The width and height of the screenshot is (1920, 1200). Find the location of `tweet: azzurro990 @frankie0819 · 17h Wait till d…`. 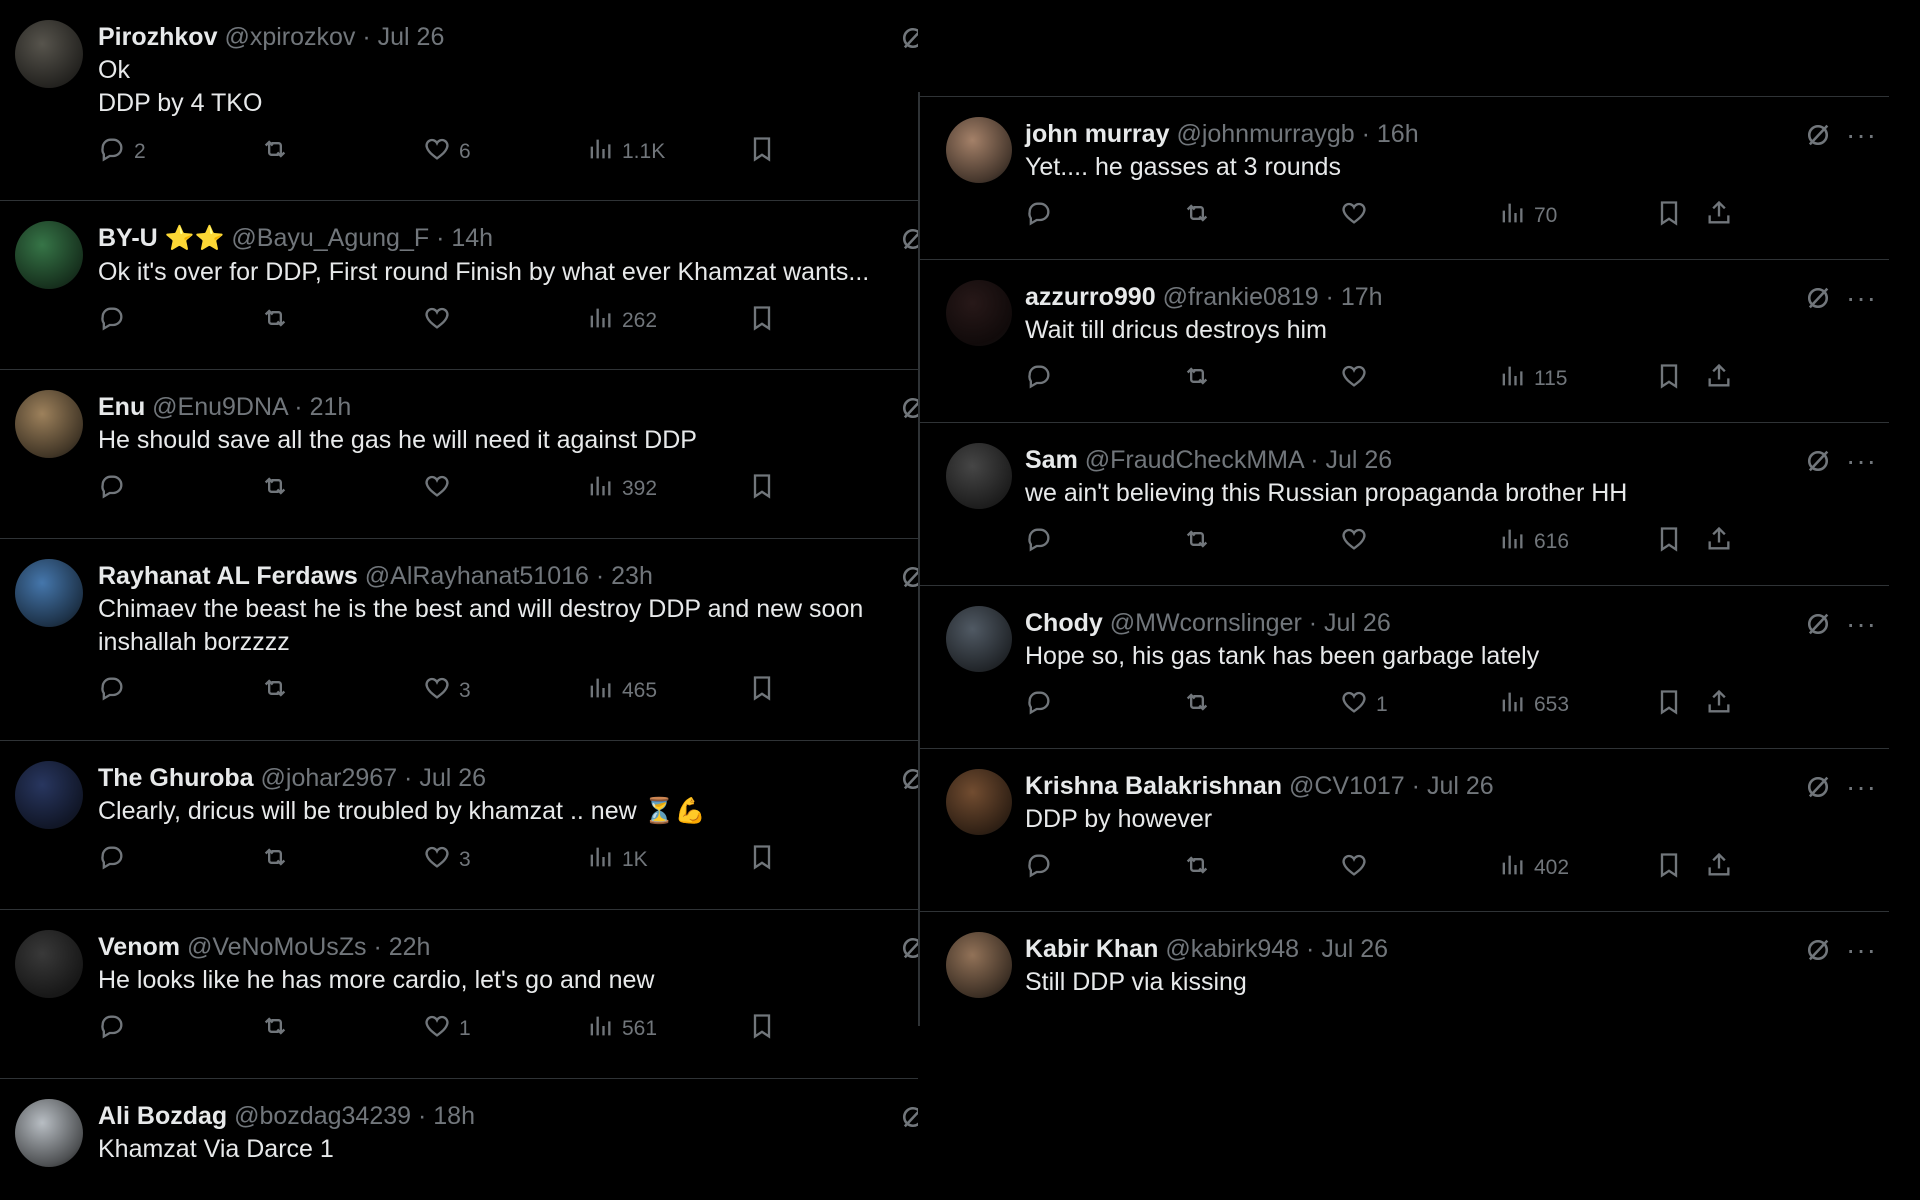

tweet: azzurro990 @frankie0819 · 17h Wait till d… is located at coordinates (1404, 341).